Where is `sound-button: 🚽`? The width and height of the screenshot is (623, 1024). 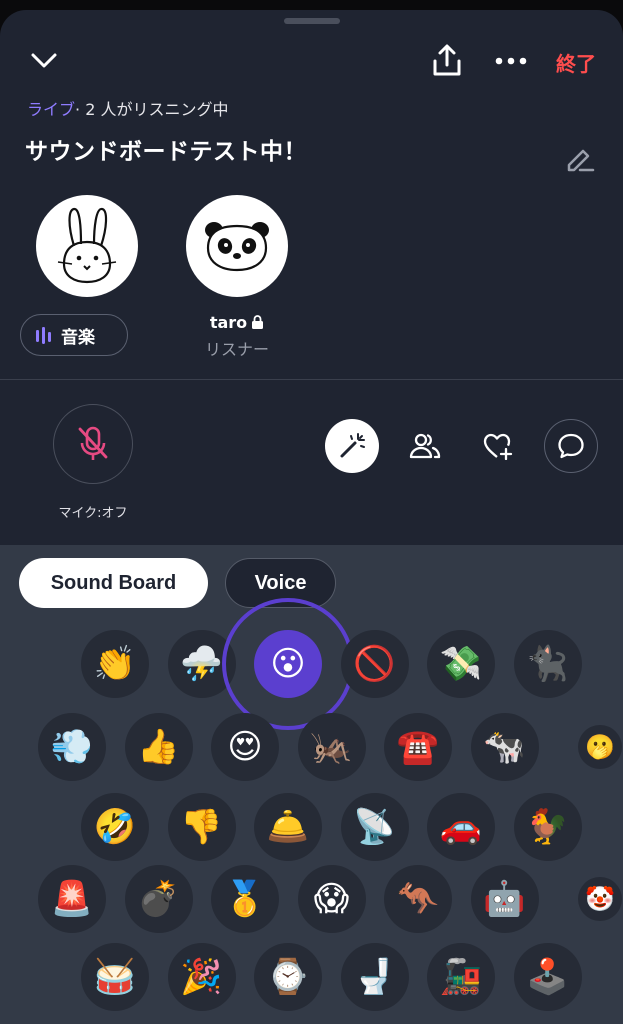
sound-button: 🚽 is located at coordinates (374, 977).